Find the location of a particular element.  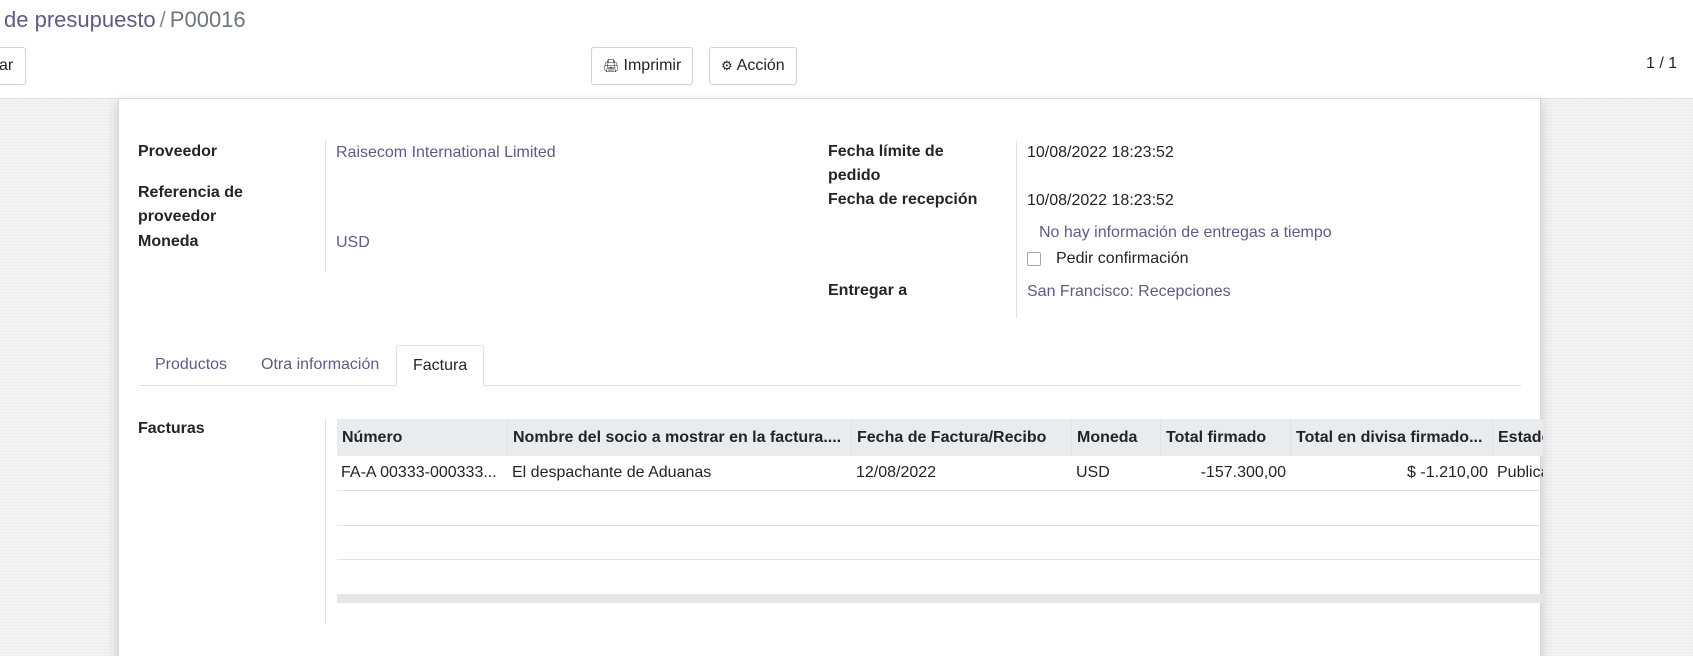

column-header-fecha: Fecha de Factura/Recibo is located at coordinates (962, 437).